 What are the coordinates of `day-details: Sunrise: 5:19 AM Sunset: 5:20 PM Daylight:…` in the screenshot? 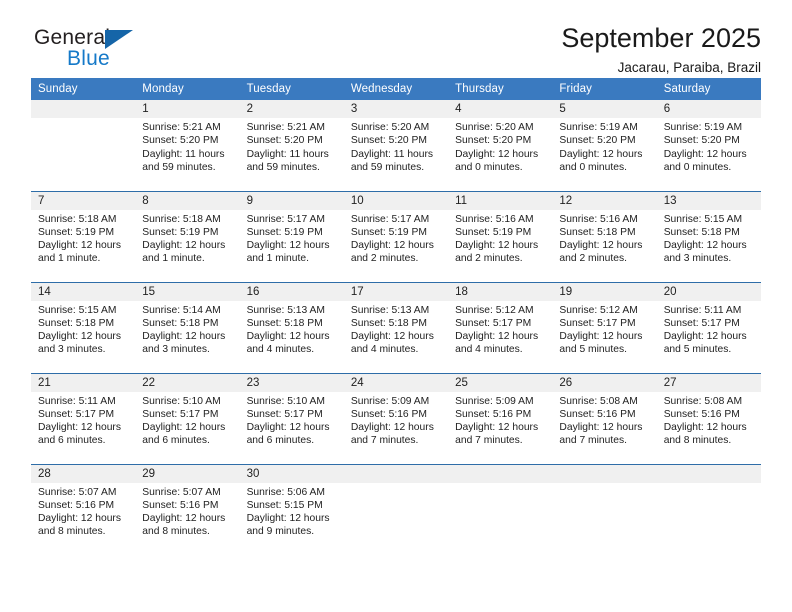 It's located at (709, 146).